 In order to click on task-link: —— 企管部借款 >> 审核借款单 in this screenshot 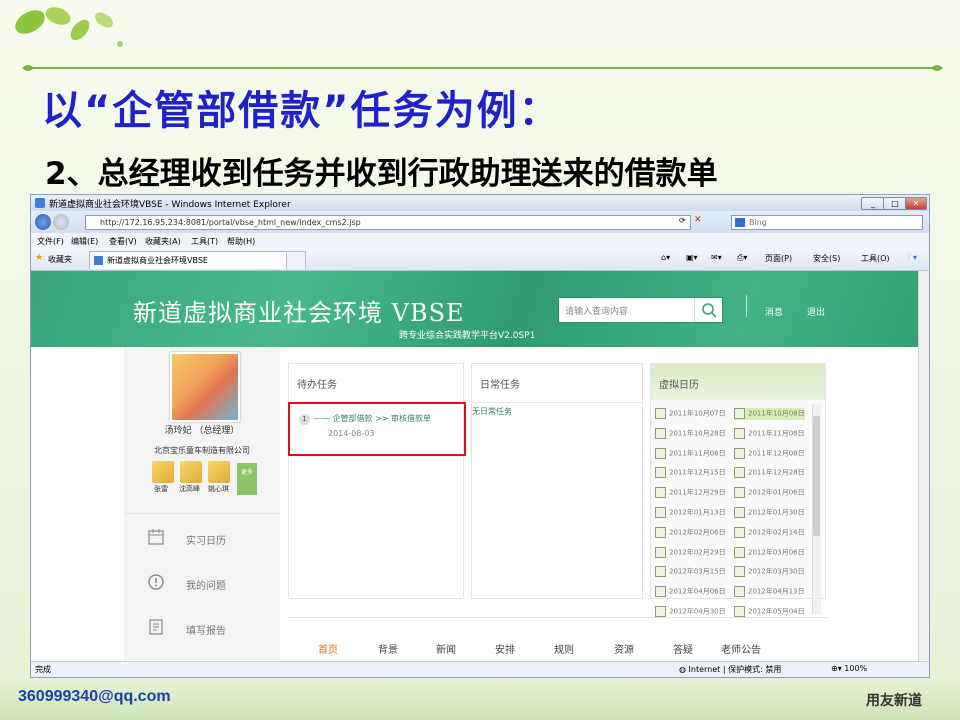, I will do `click(372, 418)`.